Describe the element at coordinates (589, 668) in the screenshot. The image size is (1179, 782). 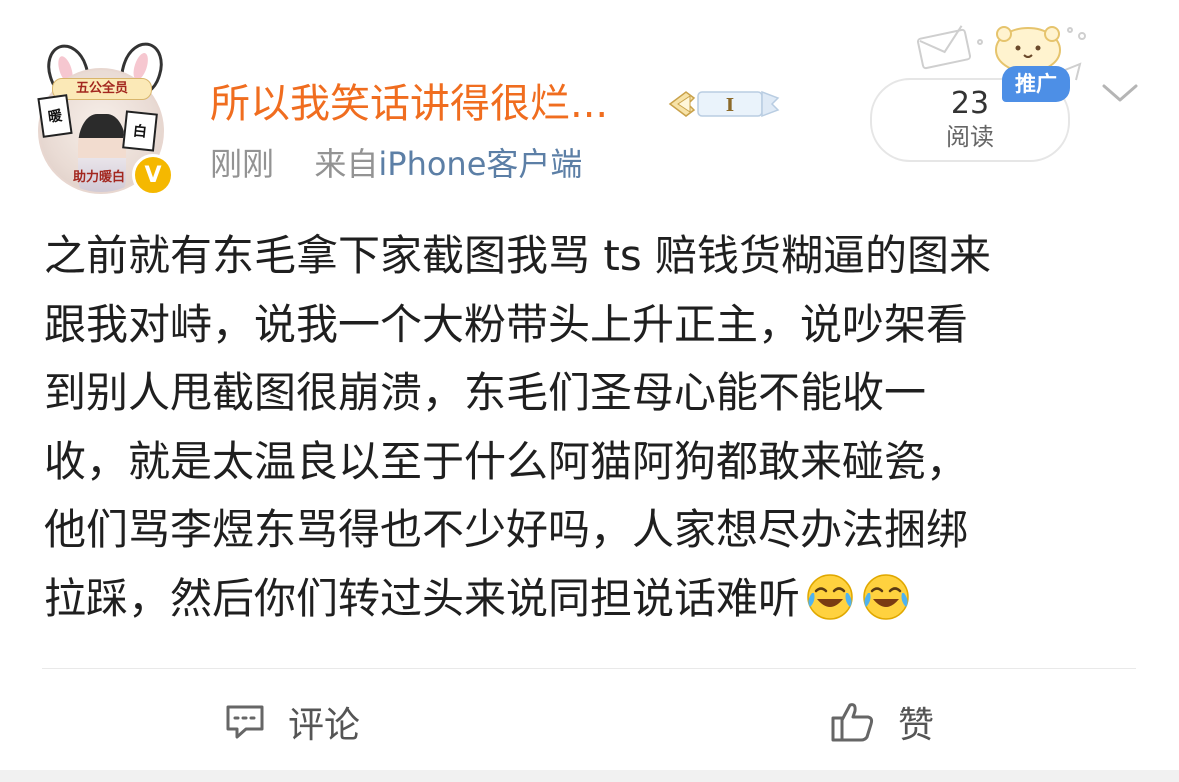
I see `action-divider` at that location.